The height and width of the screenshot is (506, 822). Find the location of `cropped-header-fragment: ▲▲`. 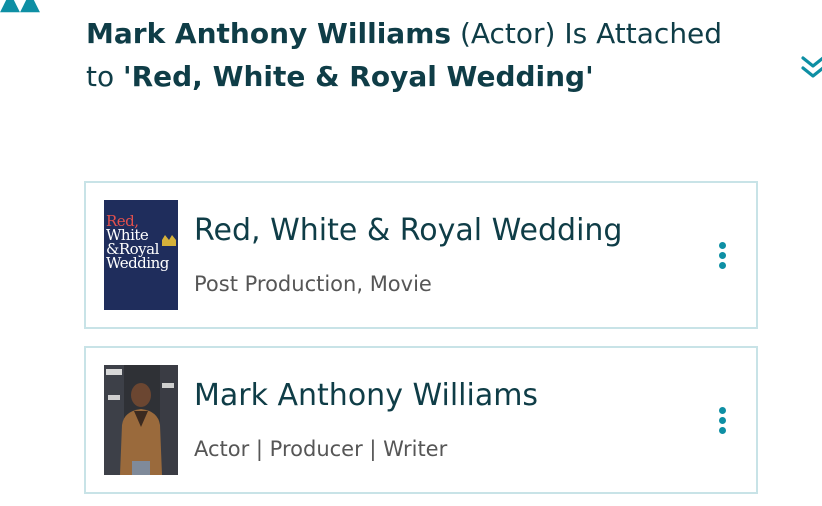

cropped-header-fragment: ▲▲ is located at coordinates (20, 8).